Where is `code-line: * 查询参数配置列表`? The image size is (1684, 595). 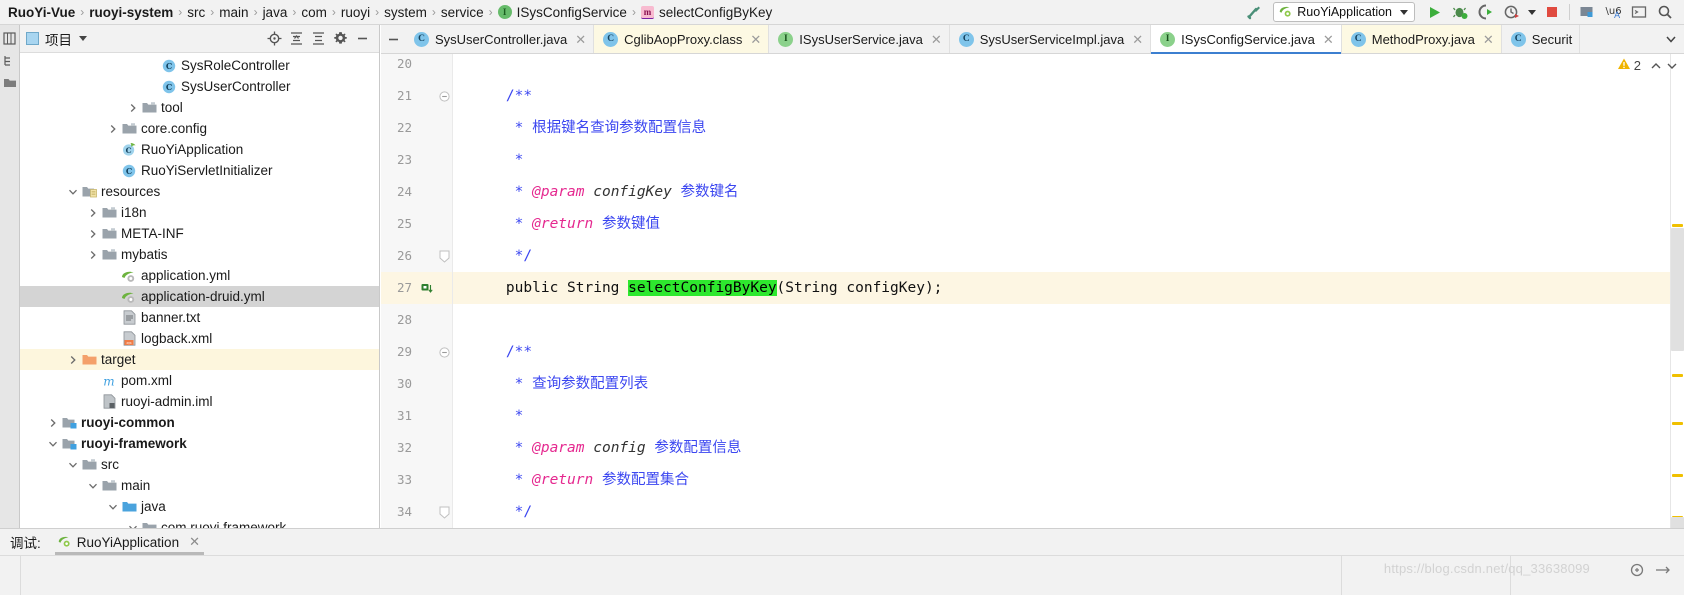
code-line: * 查询参数配置列表 is located at coordinates (1061, 384).